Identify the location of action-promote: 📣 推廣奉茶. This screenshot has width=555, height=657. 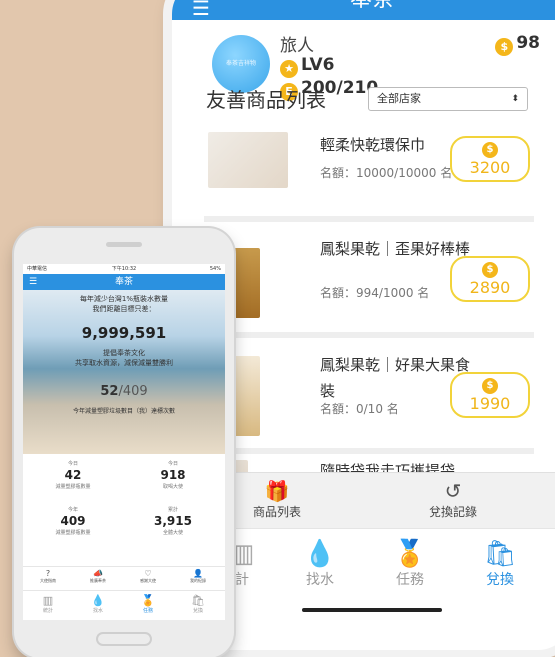
(98, 576).